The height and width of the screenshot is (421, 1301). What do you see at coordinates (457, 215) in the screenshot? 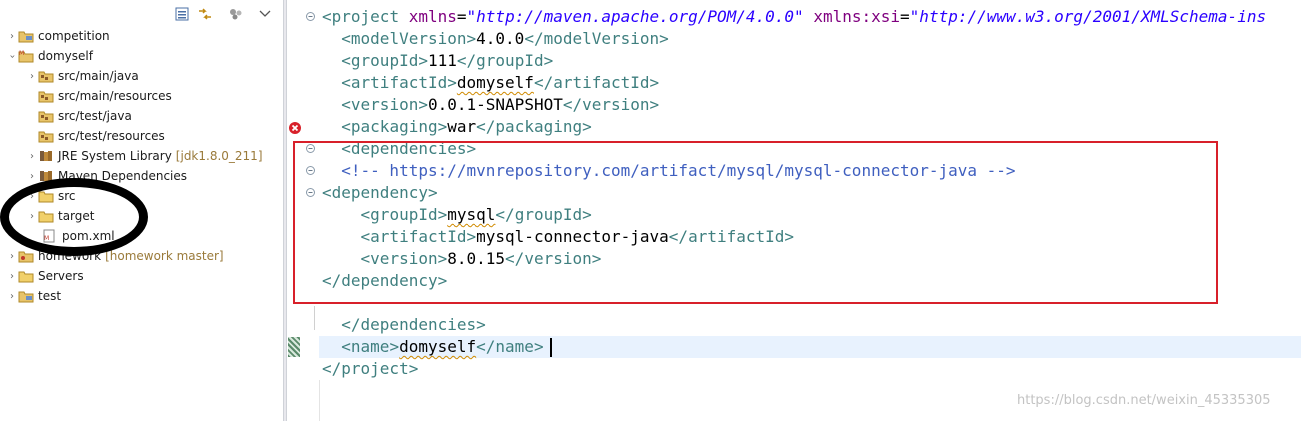
I see `code-line-10: <groupId>mysql</groupId>` at bounding box center [457, 215].